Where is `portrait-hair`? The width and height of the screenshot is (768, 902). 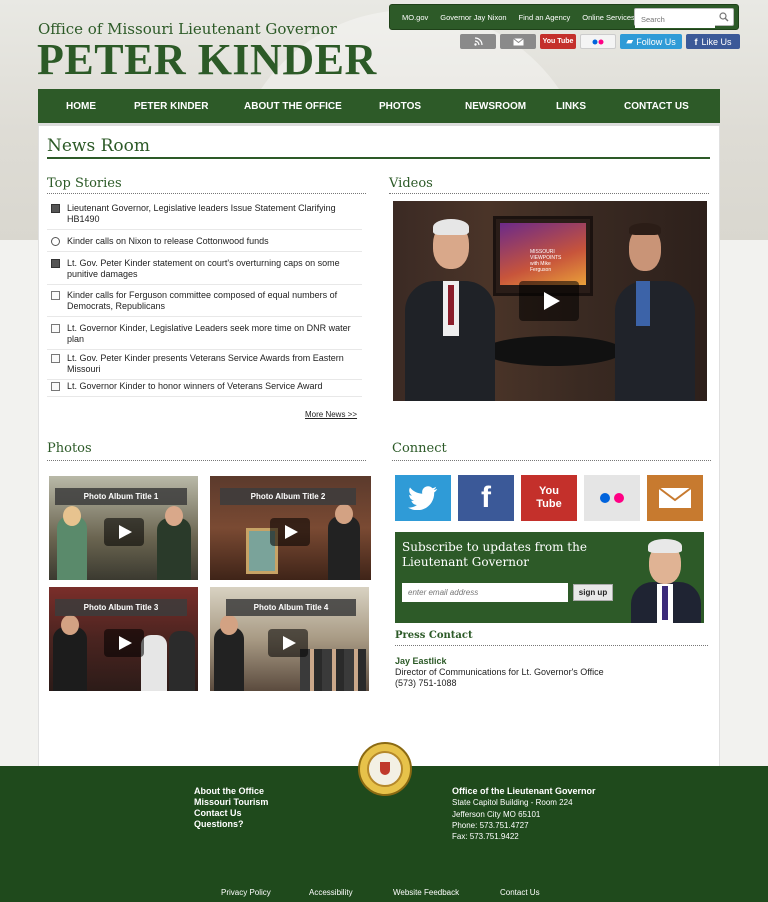 portrait-hair is located at coordinates (665, 546).